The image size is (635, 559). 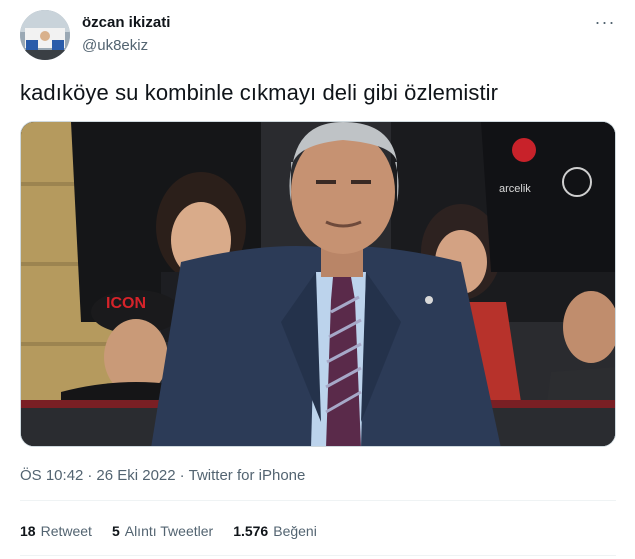 What do you see at coordinates (295, 531) in the screenshot?
I see `likes-label: Beğeni` at bounding box center [295, 531].